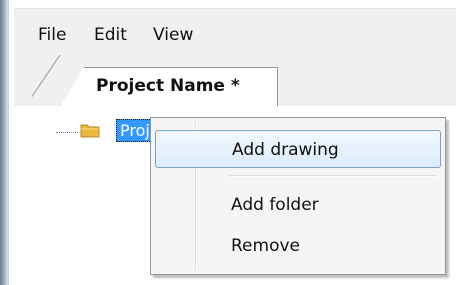  What do you see at coordinates (110, 35) in the screenshot?
I see `menu-edit: Edit` at bounding box center [110, 35].